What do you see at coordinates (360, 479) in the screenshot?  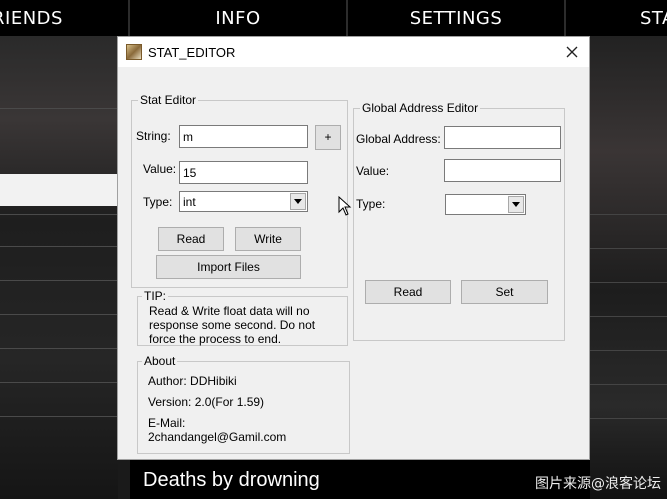 I see `game-stat-row: Deaths by drowning` at bounding box center [360, 479].